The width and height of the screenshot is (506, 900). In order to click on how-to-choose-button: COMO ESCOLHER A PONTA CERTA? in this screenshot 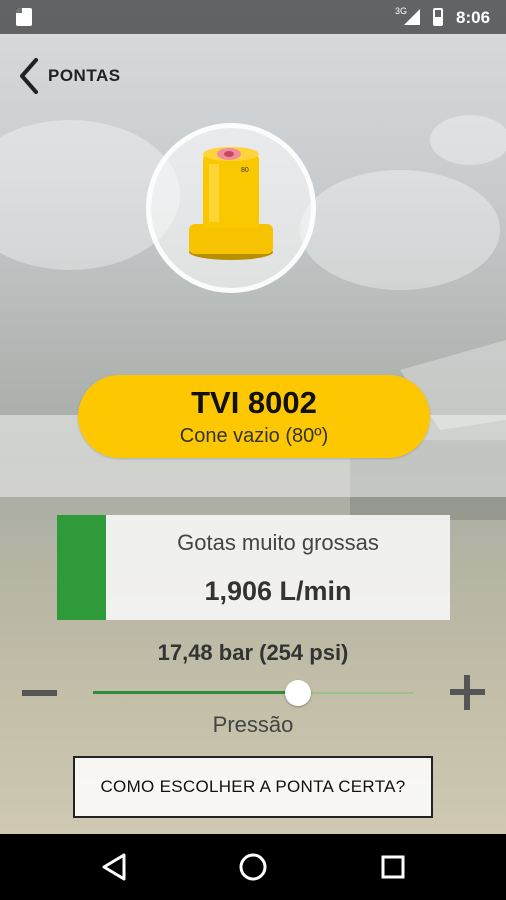, I will do `click(253, 787)`.